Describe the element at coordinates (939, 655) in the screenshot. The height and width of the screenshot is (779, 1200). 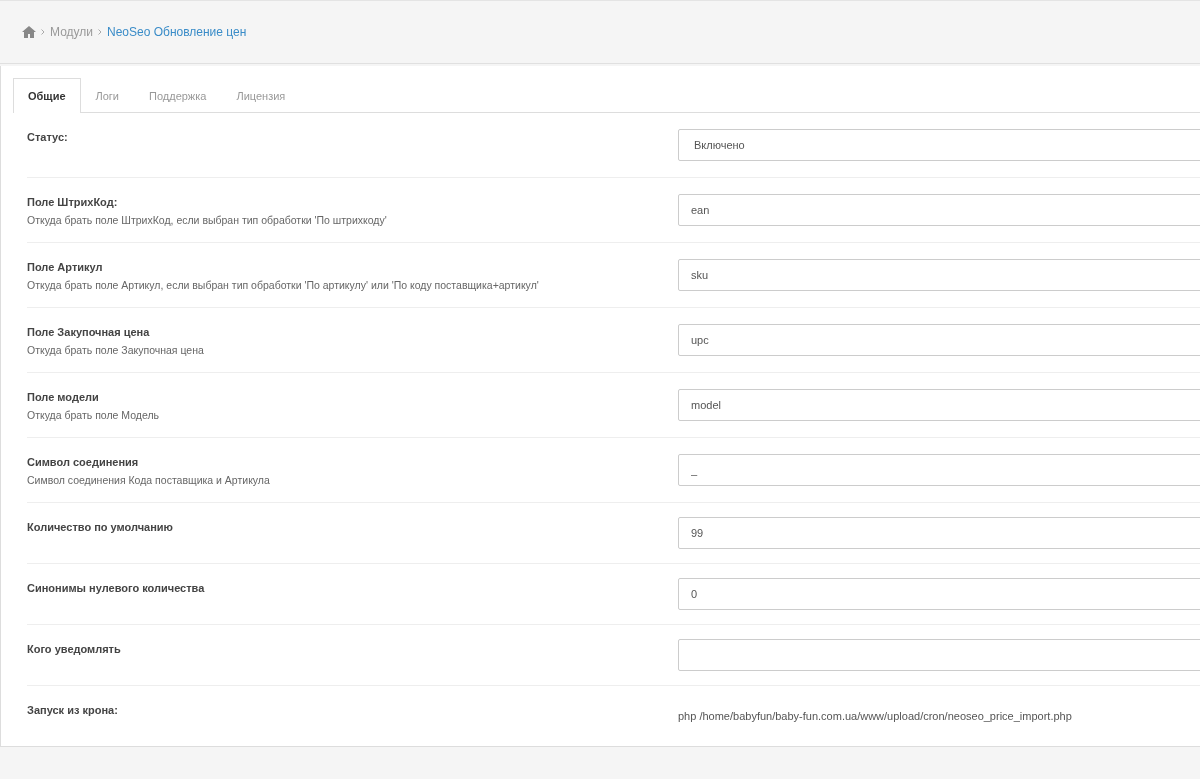
I see `input-field` at that location.